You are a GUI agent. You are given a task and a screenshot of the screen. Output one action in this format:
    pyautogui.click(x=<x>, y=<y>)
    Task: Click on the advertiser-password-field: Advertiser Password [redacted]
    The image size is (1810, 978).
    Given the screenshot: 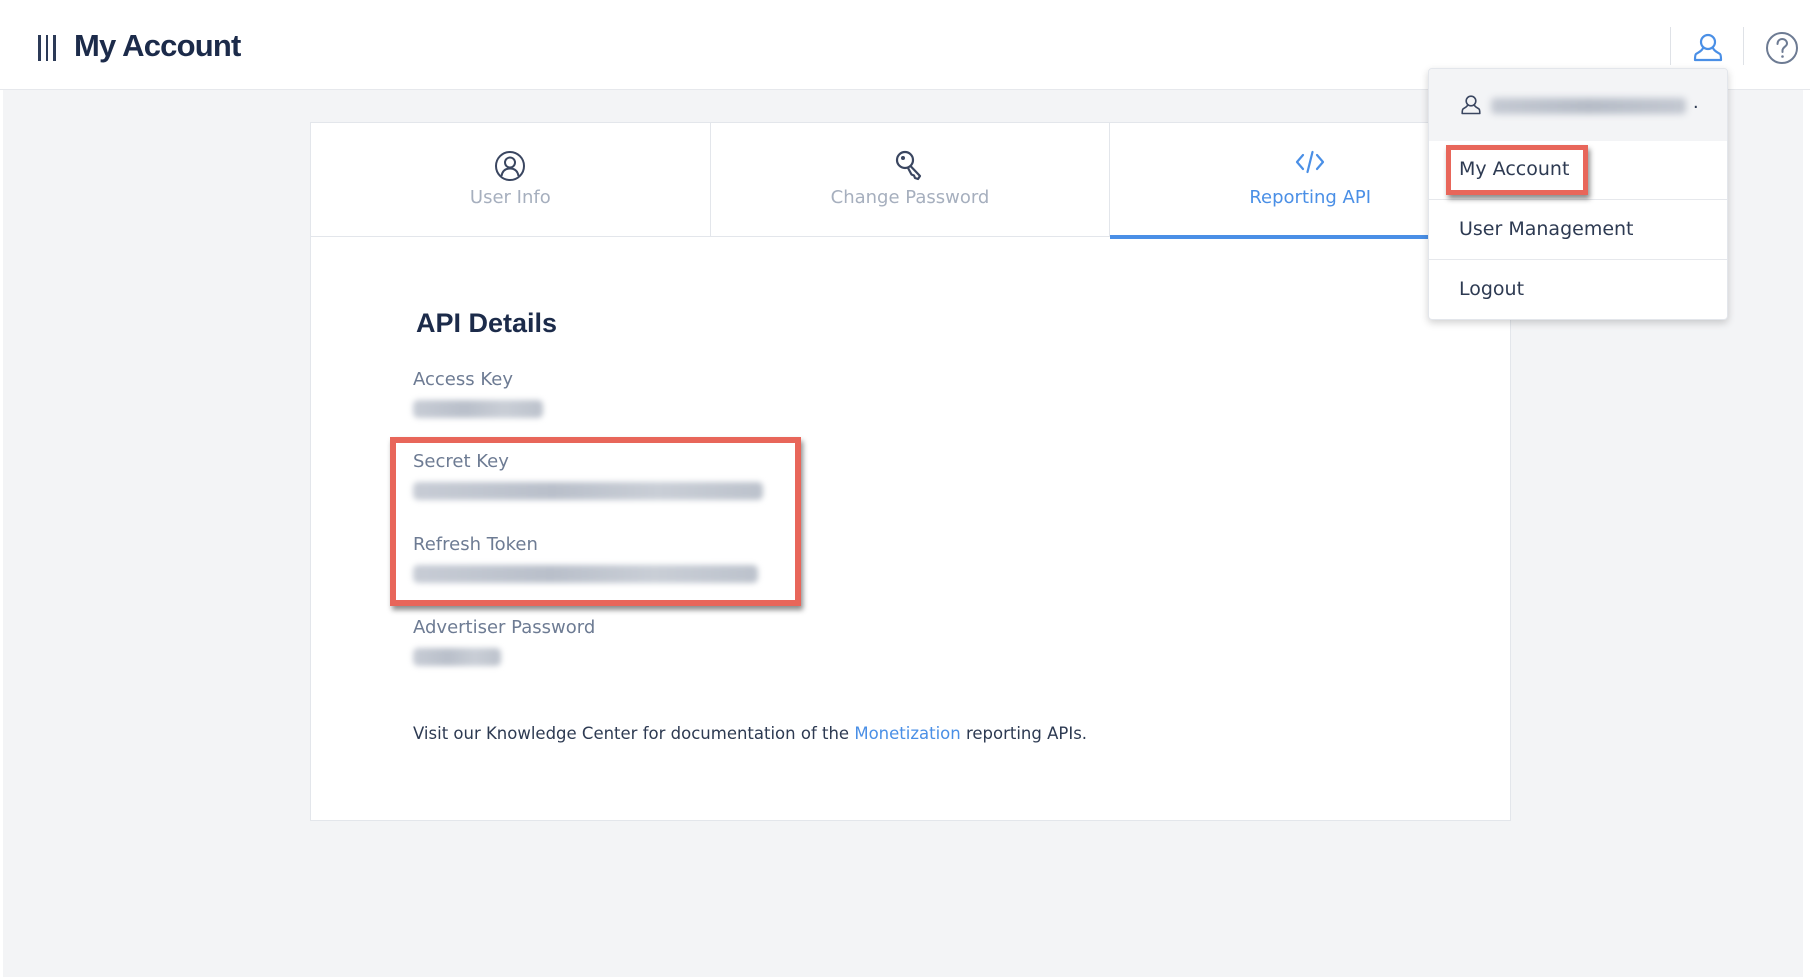 What is the action you would take?
    pyautogui.click(x=504, y=641)
    